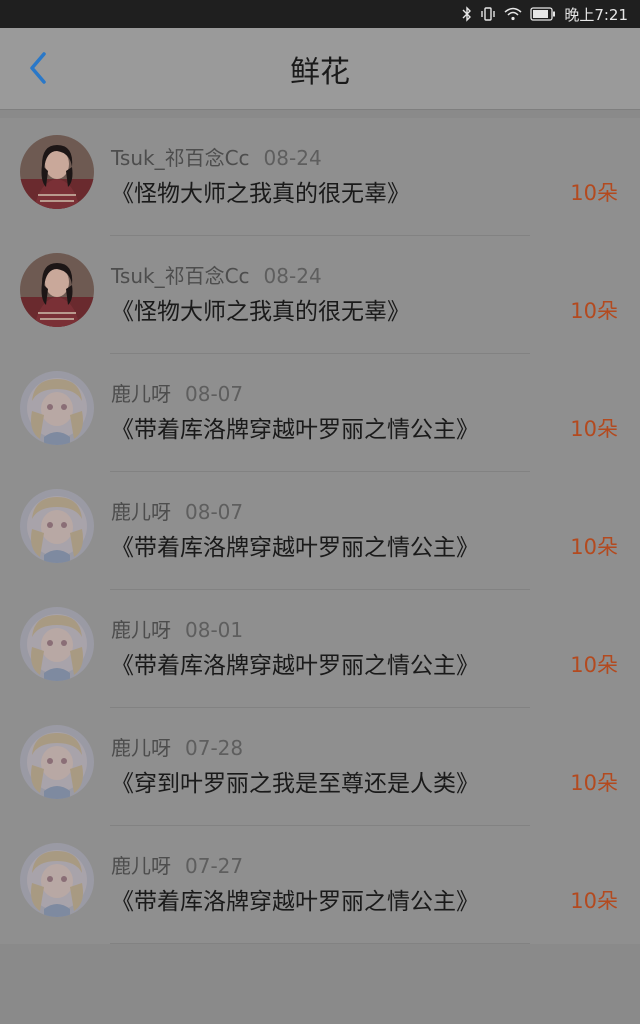  What do you see at coordinates (214, 630) in the screenshot?
I see `gift-date: 08-01` at bounding box center [214, 630].